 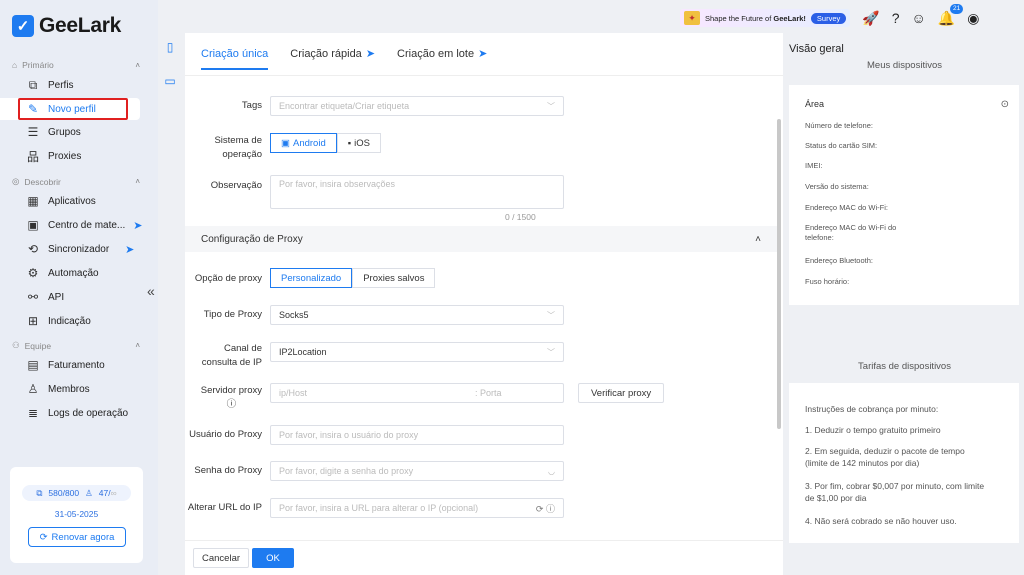 What do you see at coordinates (69, 389) in the screenshot?
I see `sidebar-item-label: Membros` at bounding box center [69, 389].